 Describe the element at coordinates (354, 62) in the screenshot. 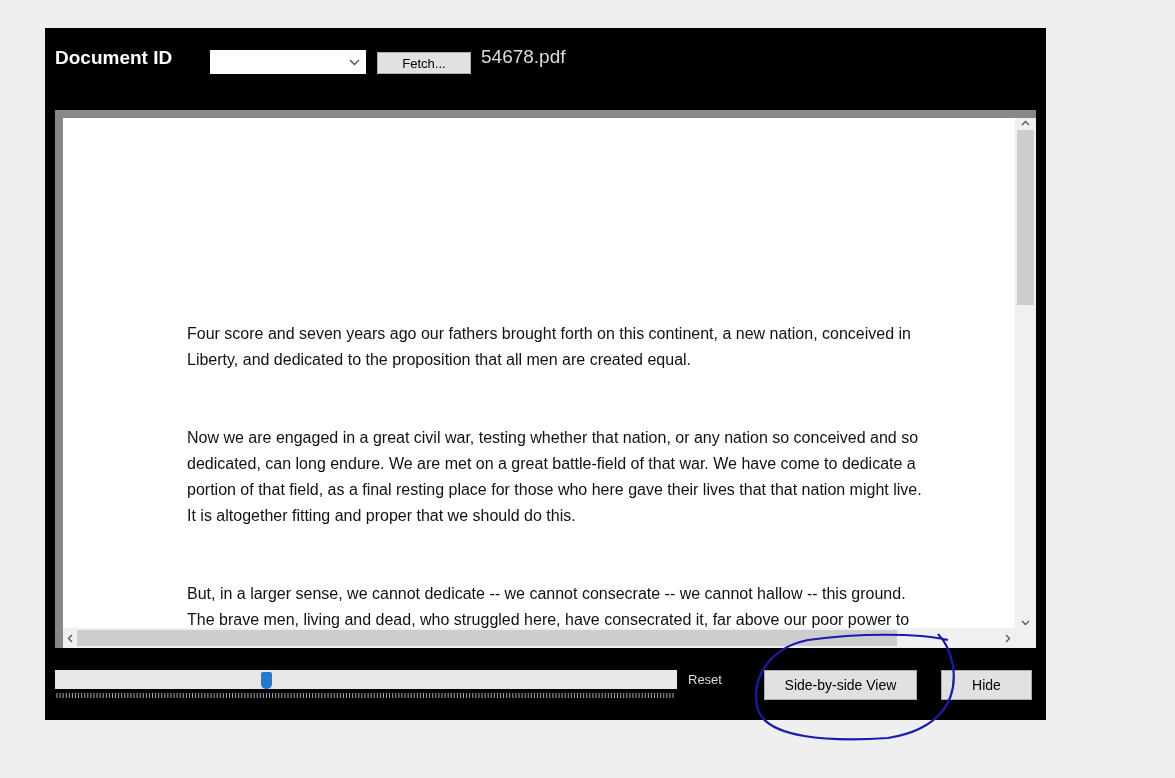

I see `chevron-down-icon` at that location.